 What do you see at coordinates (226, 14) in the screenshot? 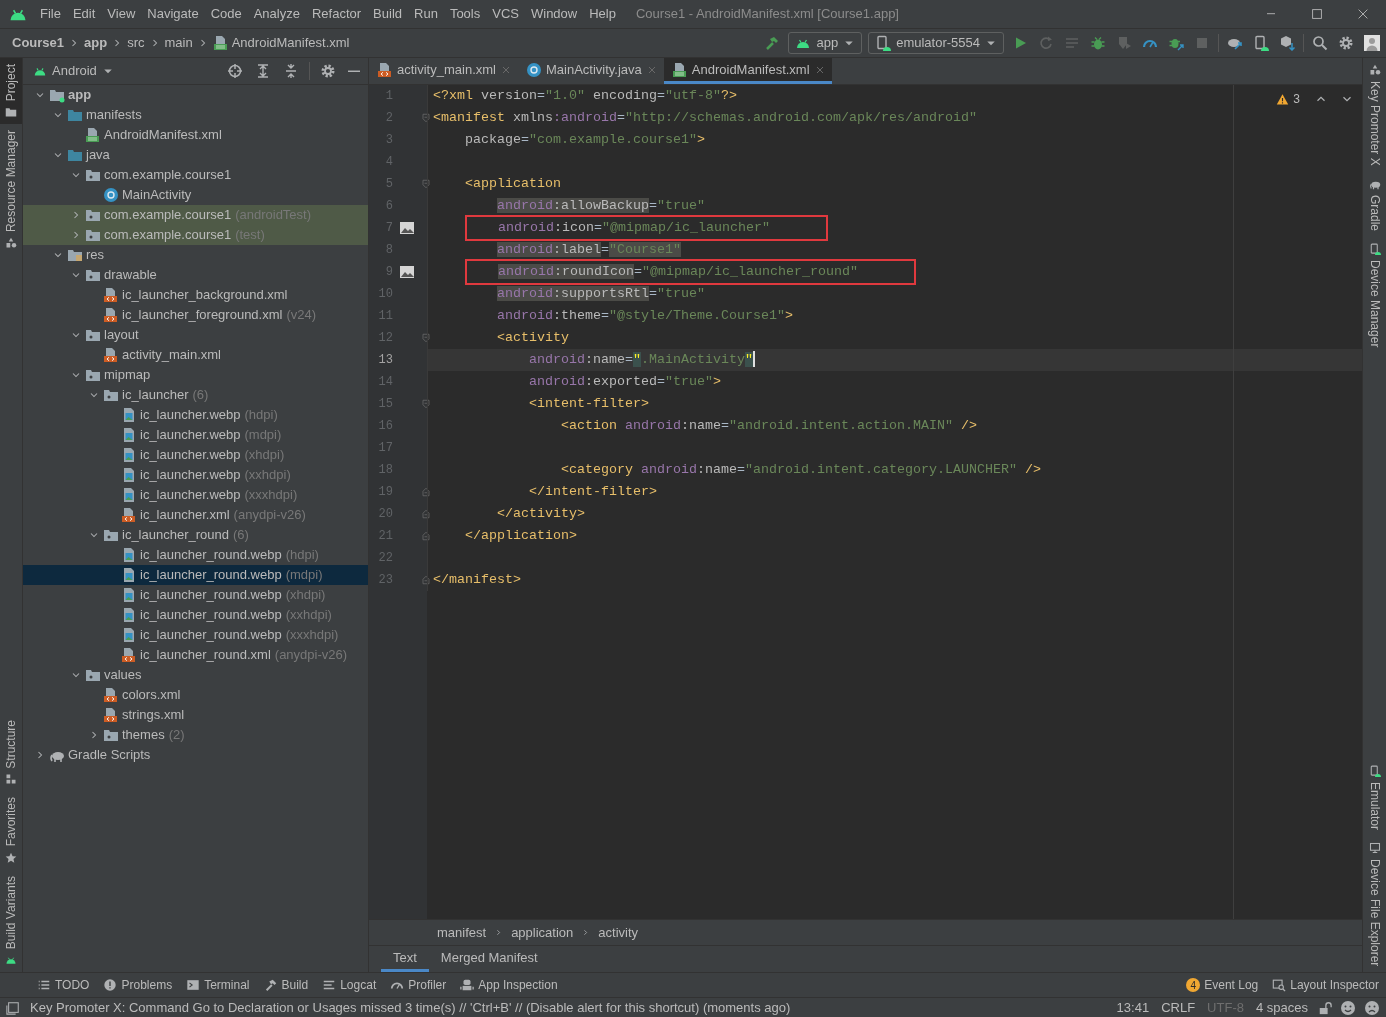
I see `menu-item: Code` at bounding box center [226, 14].